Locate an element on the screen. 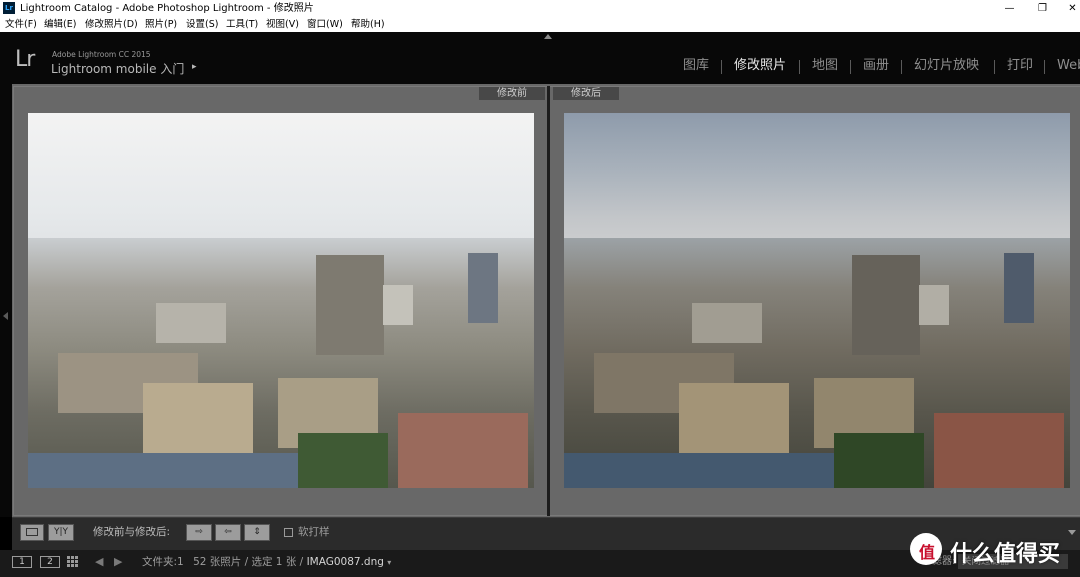 This screenshot has width=1080, height=577. close-button: ✕ is located at coordinates (1067, 8).